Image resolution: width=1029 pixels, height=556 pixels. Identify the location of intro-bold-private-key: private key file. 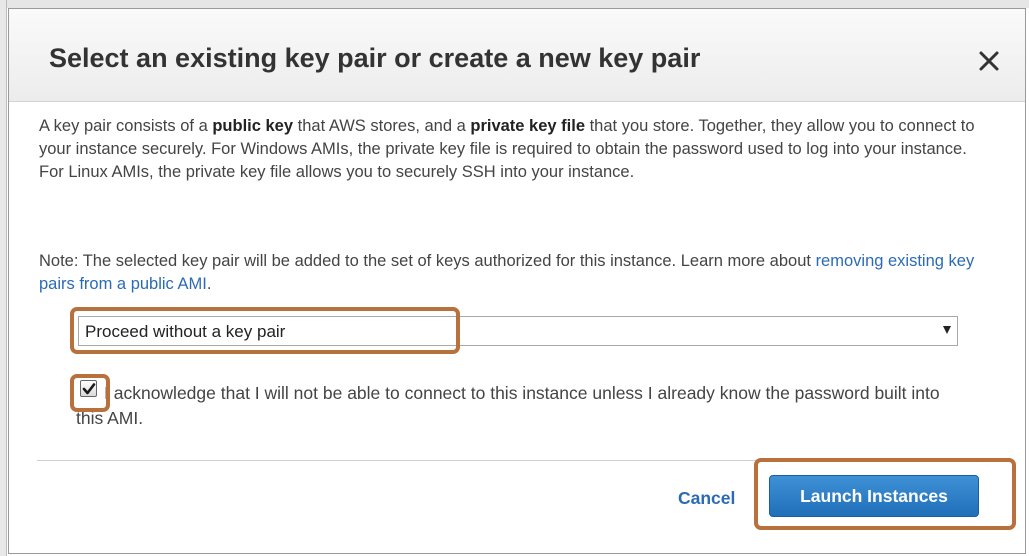
(528, 126).